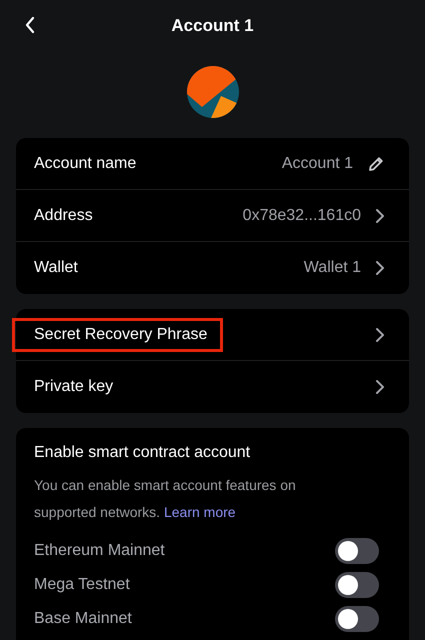 The height and width of the screenshot is (640, 425). What do you see at coordinates (212, 26) in the screenshot?
I see `page-title: Account 1` at bounding box center [212, 26].